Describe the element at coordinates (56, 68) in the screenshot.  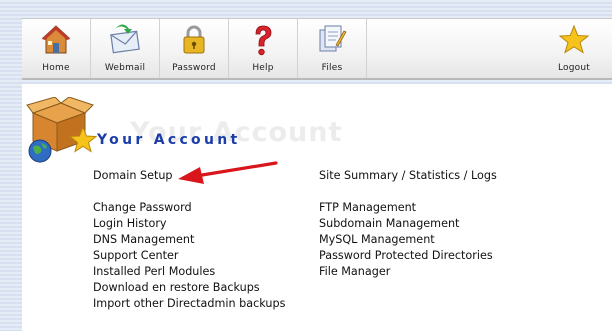
I see `home-label: Home` at that location.